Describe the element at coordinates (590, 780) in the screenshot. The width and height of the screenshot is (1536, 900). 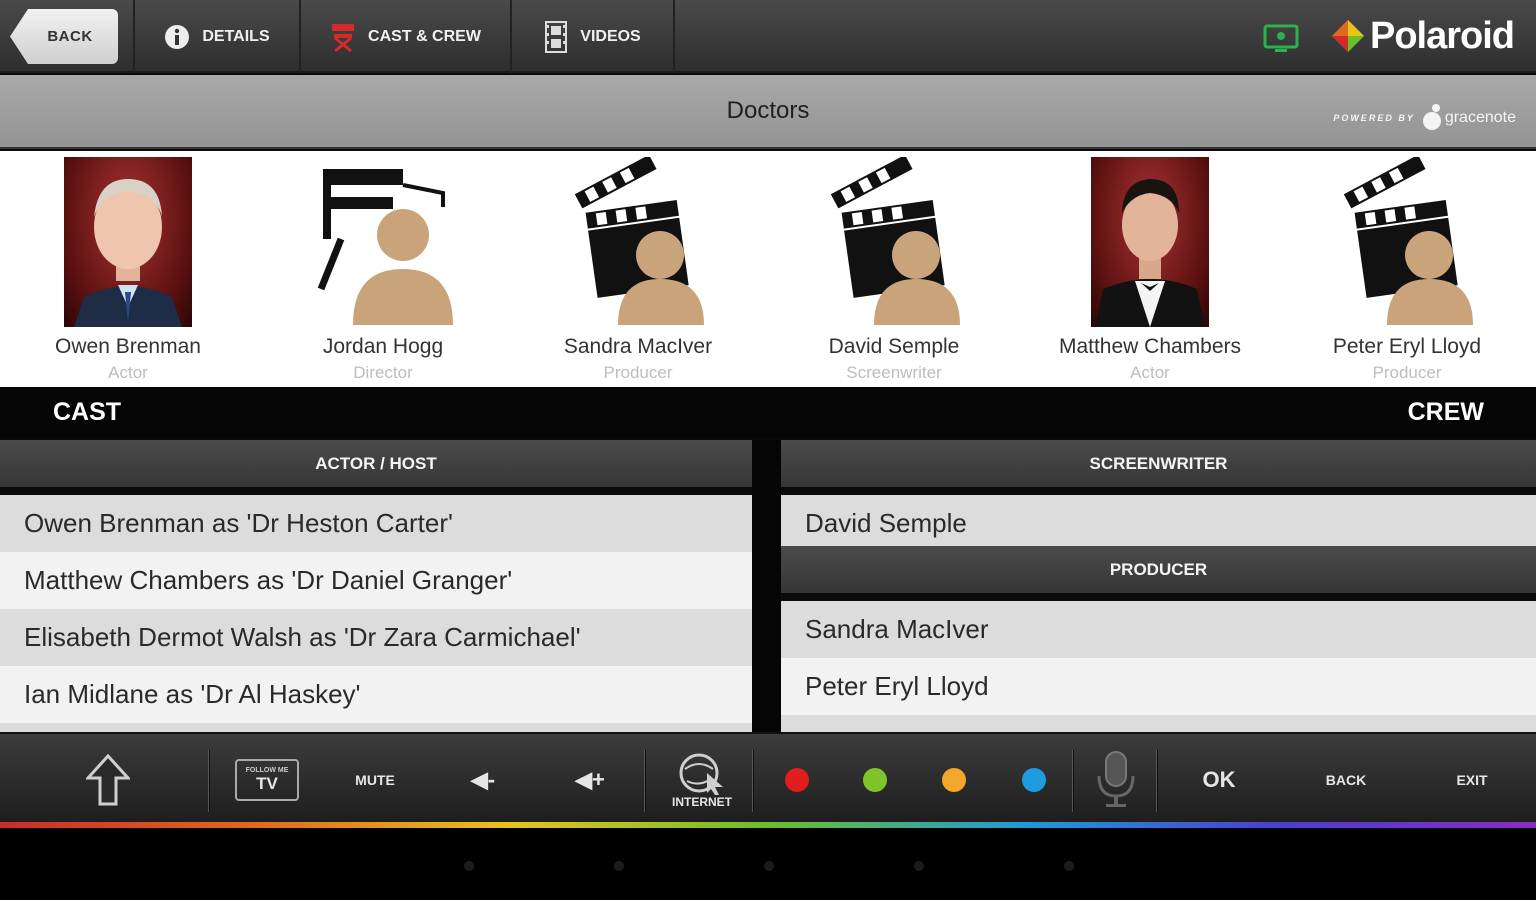
I see `volume-up-button: ◀+` at that location.